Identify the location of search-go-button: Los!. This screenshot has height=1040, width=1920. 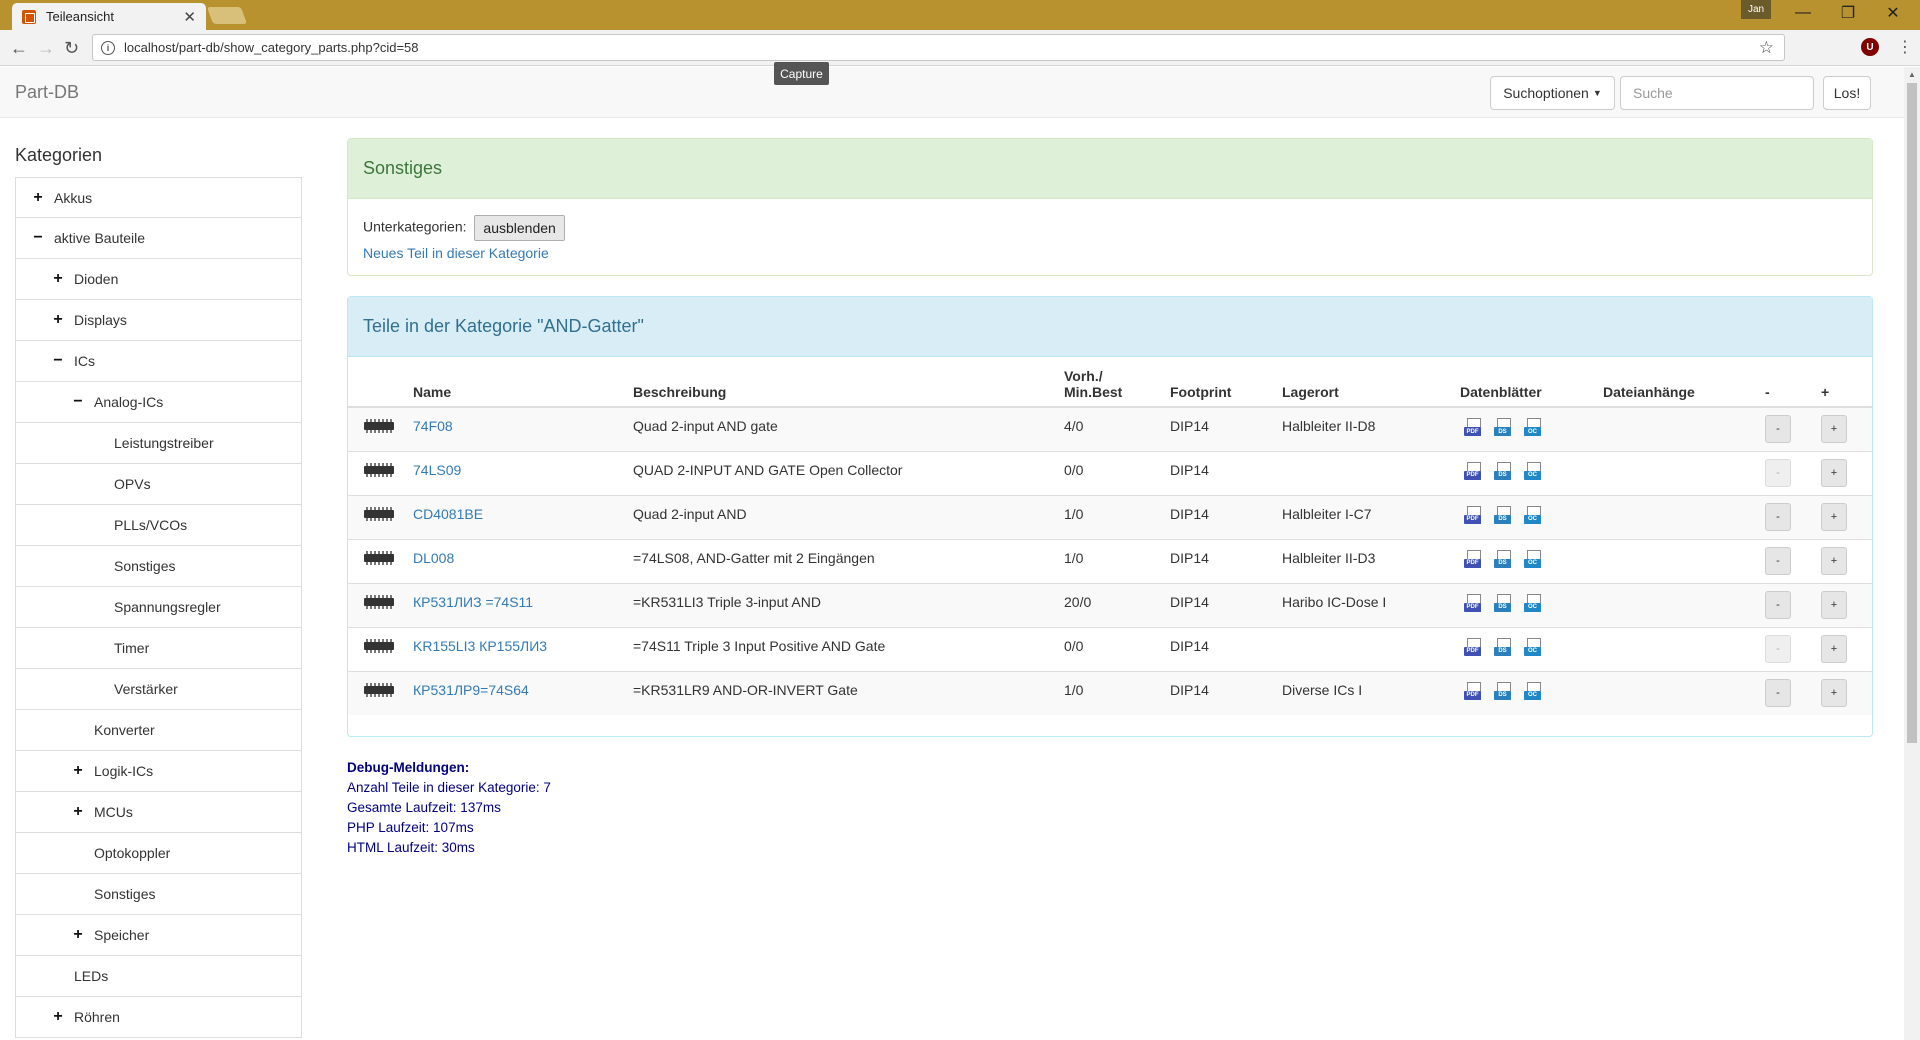
(1847, 93).